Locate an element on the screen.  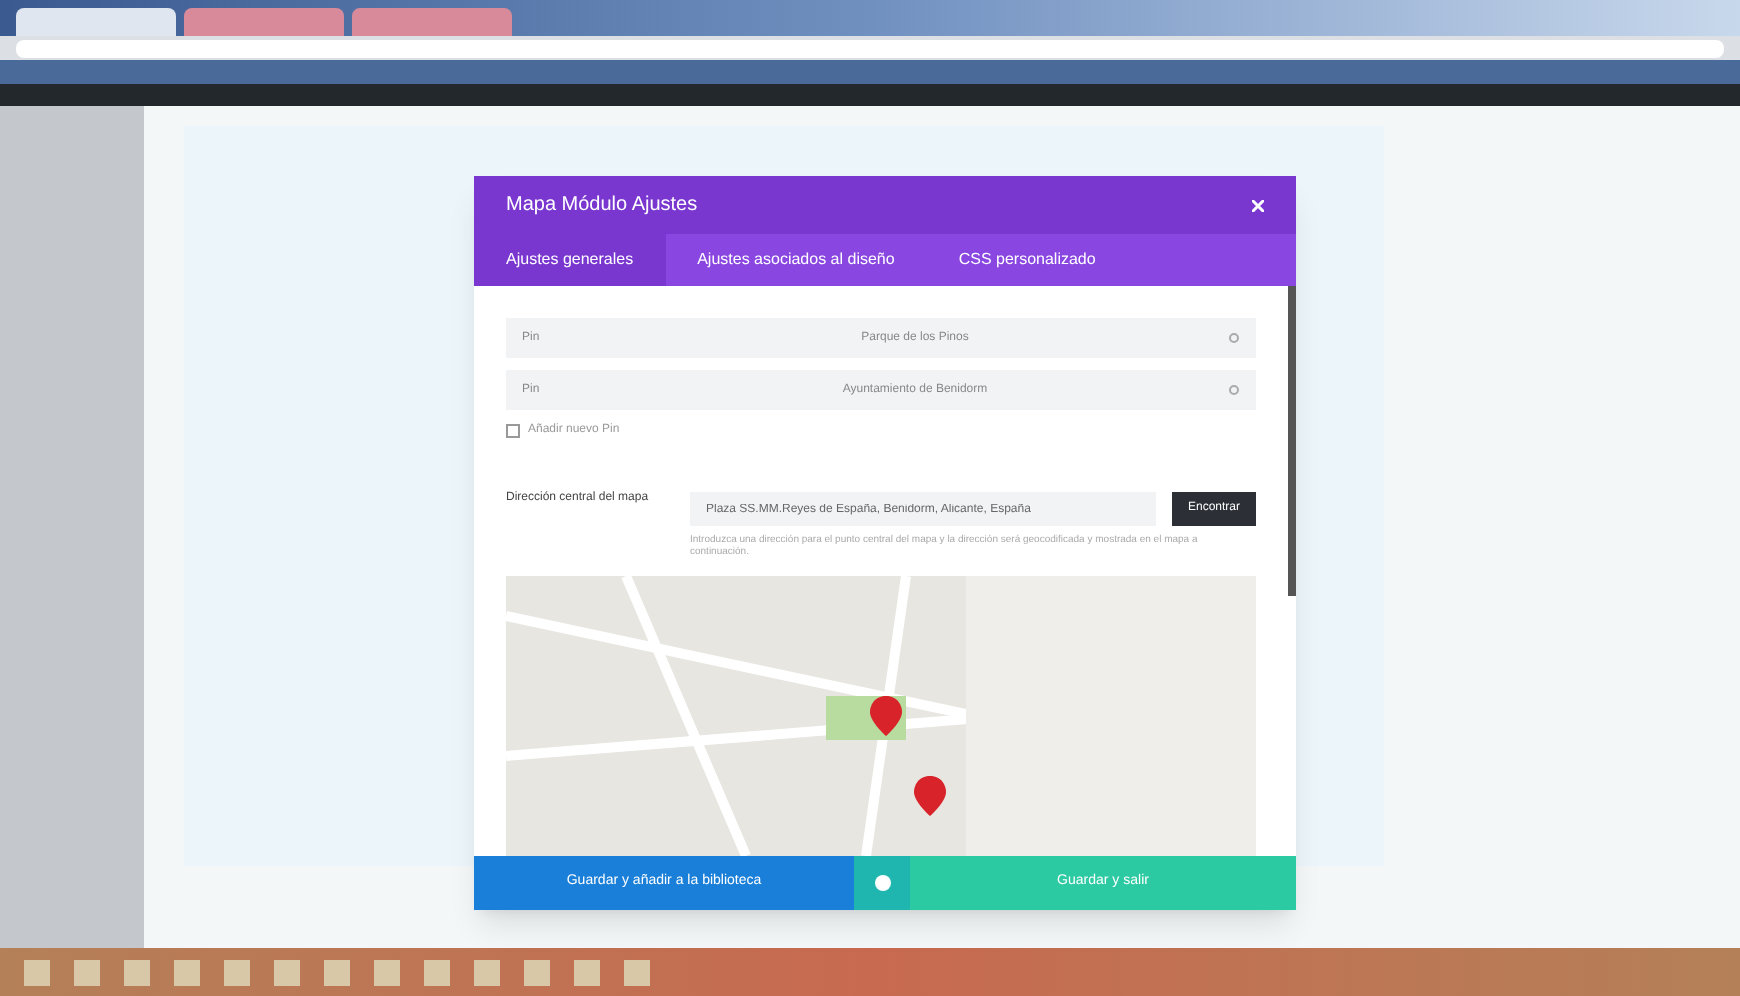
tab: CSS personalizado is located at coordinates (1027, 260).